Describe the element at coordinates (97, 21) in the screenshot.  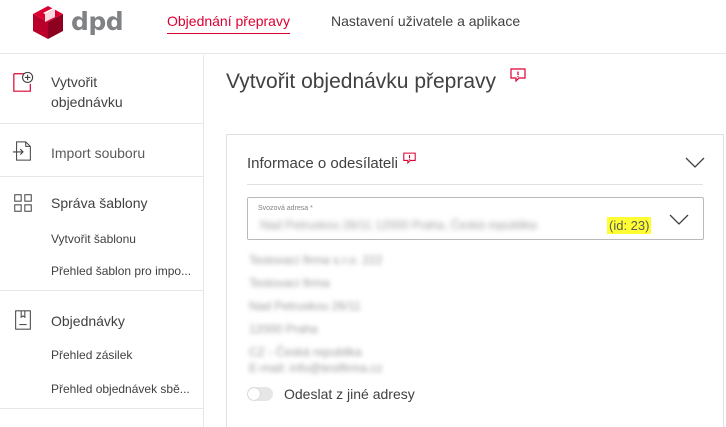
I see `logo-text: dpd` at that location.